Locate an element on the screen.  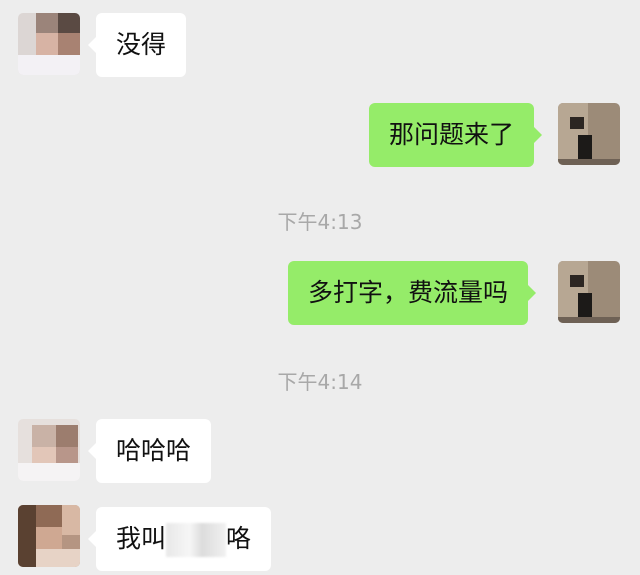
message-bubble: 没得 is located at coordinates (137, 45).